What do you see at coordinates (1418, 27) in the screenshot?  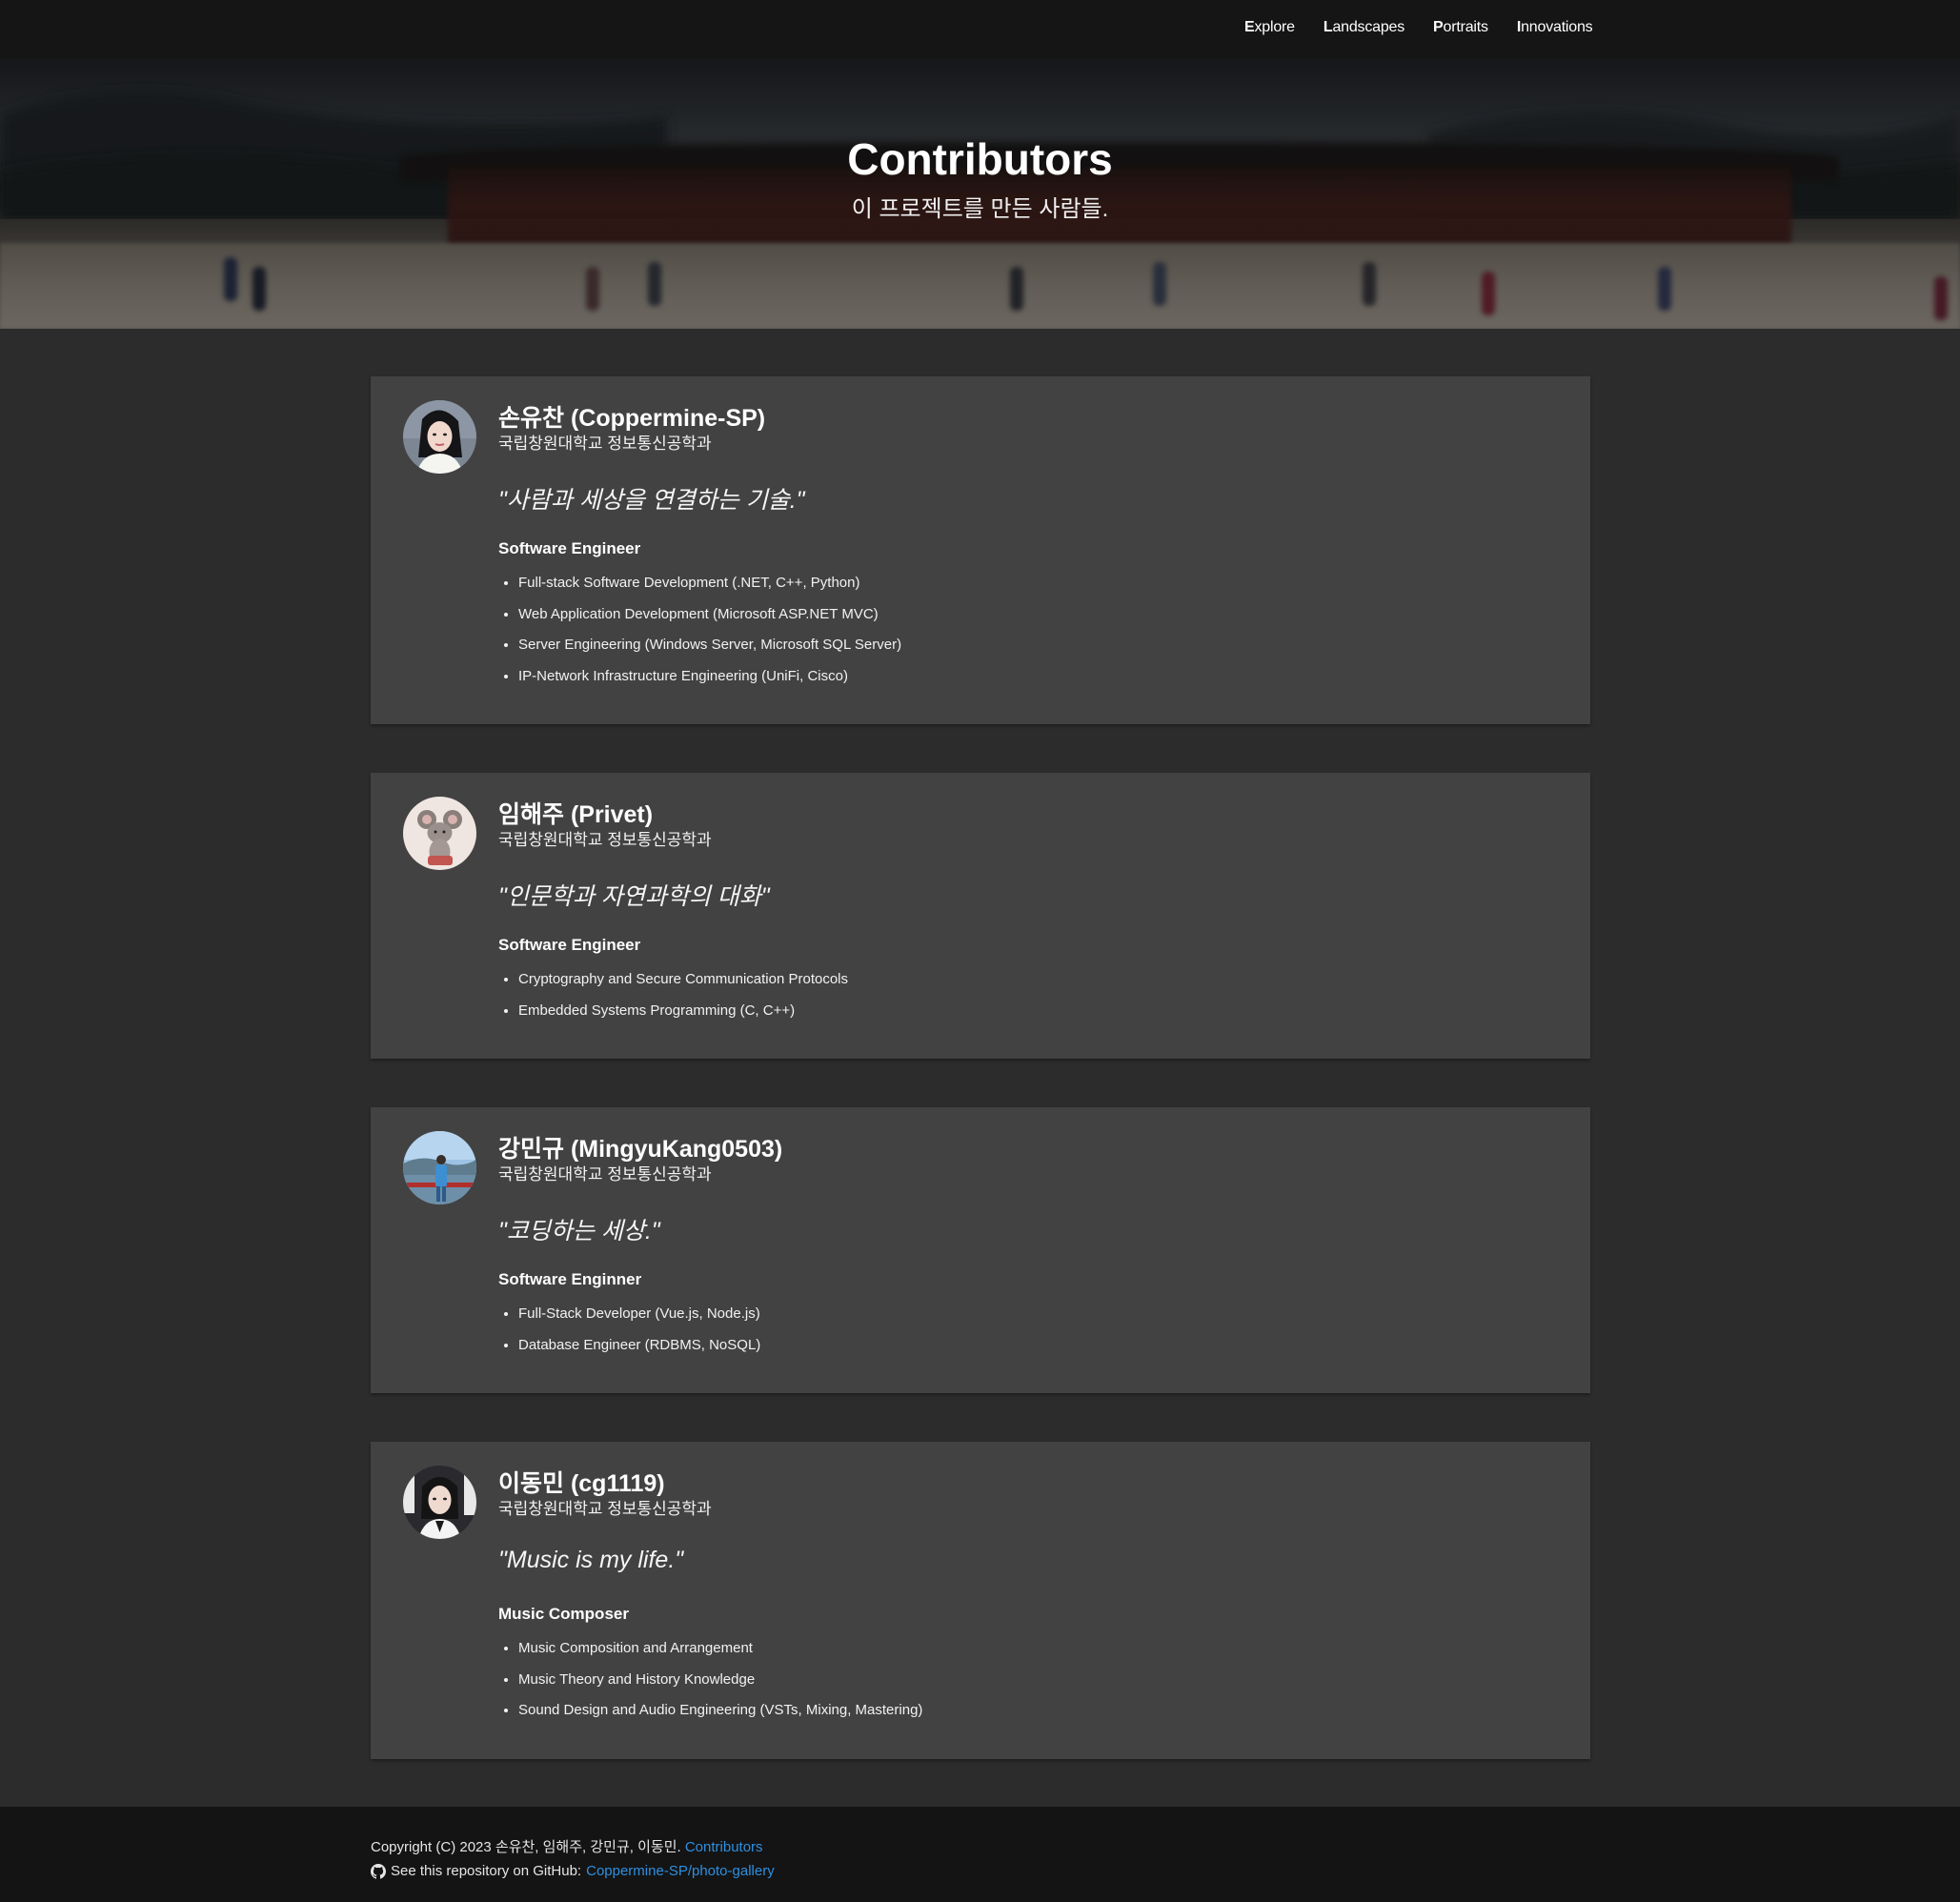 I see `main-nav: Explore Landscapes Portraits Innovations` at bounding box center [1418, 27].